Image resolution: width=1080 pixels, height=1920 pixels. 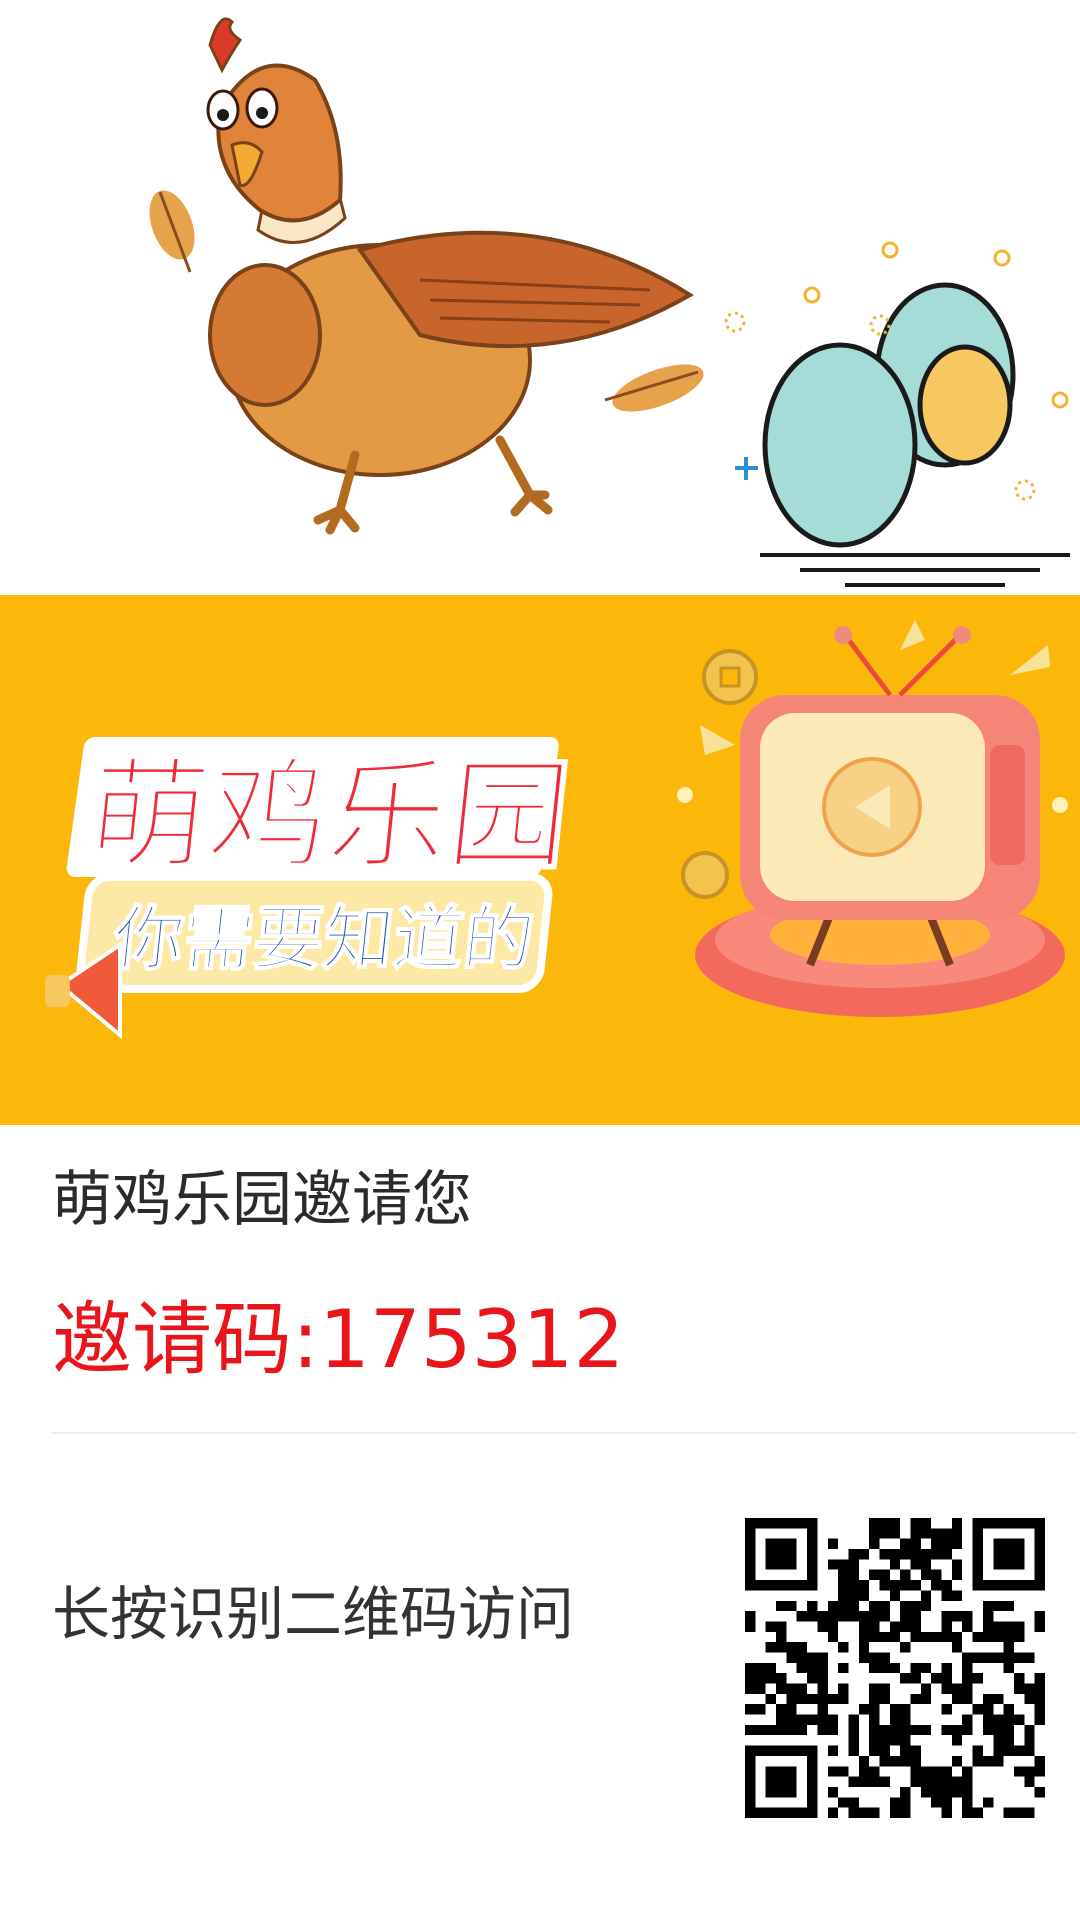 What do you see at coordinates (324, 939) in the screenshot?
I see `banner-subtitle: 你需要知道的` at bounding box center [324, 939].